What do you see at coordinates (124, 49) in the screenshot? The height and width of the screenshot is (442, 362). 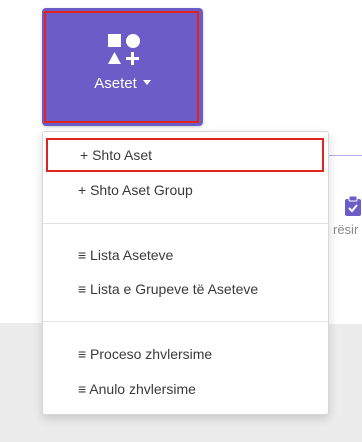 I see `shapes-icon` at bounding box center [124, 49].